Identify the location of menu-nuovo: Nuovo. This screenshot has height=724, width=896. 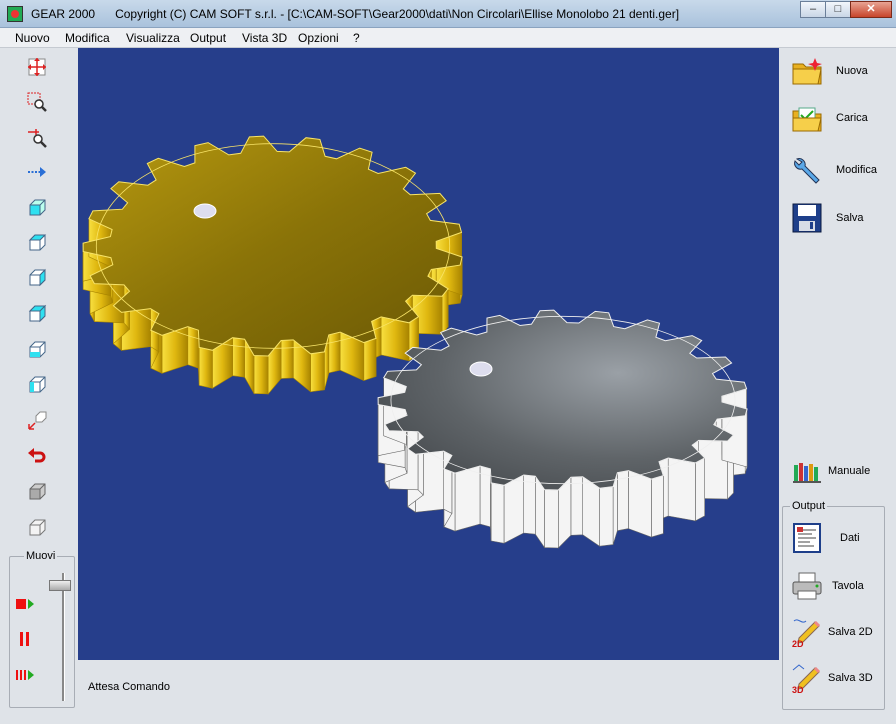
(32, 38).